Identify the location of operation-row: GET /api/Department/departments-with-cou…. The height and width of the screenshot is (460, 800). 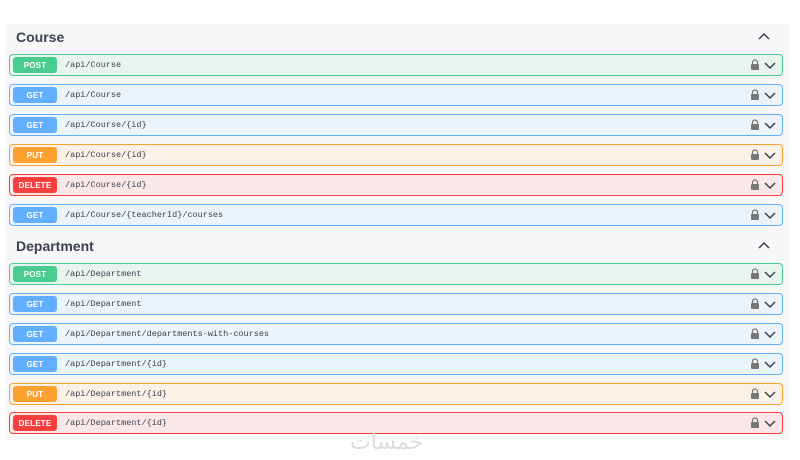
(396, 334).